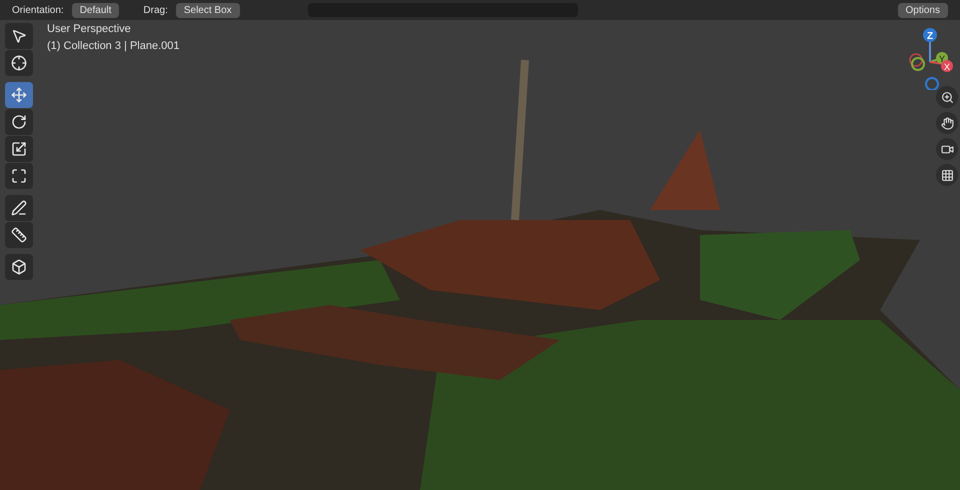 The image size is (960, 490). I want to click on zoom-icon, so click(947, 97).